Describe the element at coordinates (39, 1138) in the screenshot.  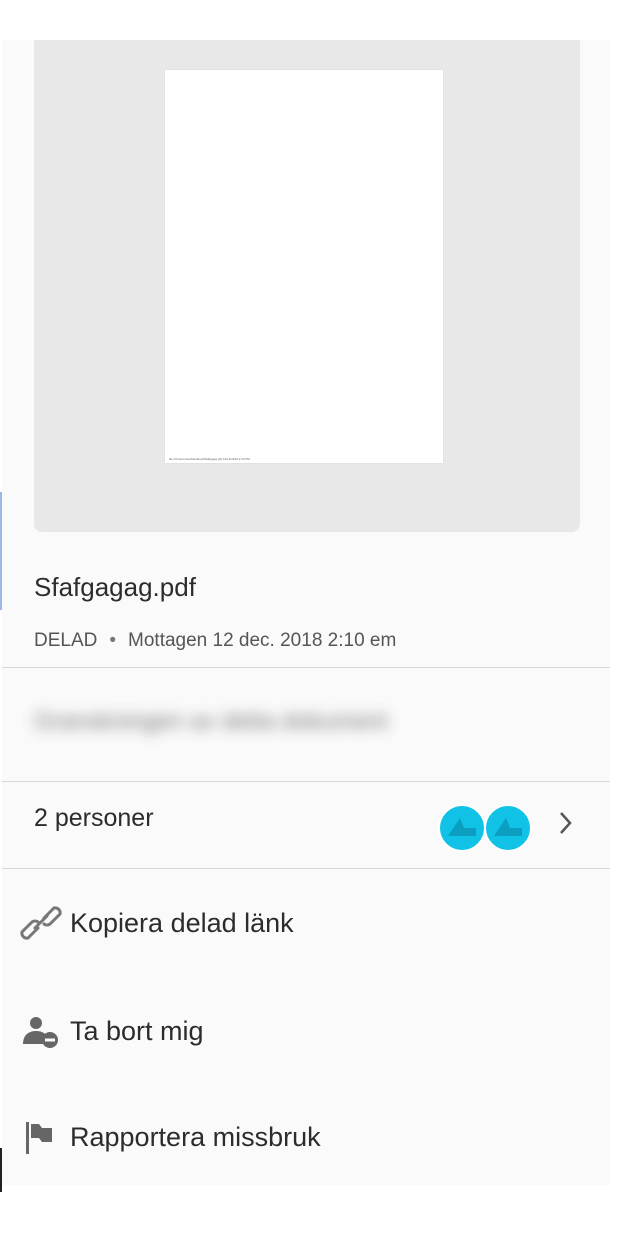
I see `flag-icon` at that location.